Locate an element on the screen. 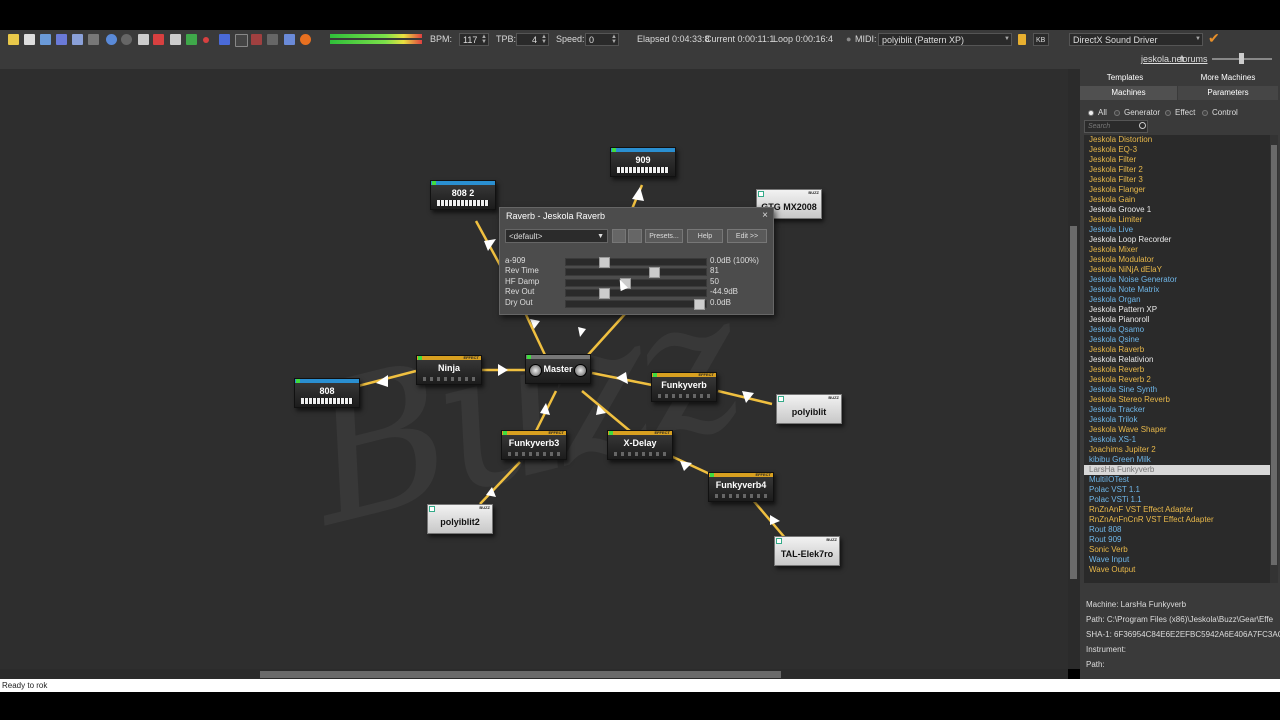 The width and height of the screenshot is (1280, 720). bpm-input: 117 ▲ ▼ is located at coordinates (474, 39).